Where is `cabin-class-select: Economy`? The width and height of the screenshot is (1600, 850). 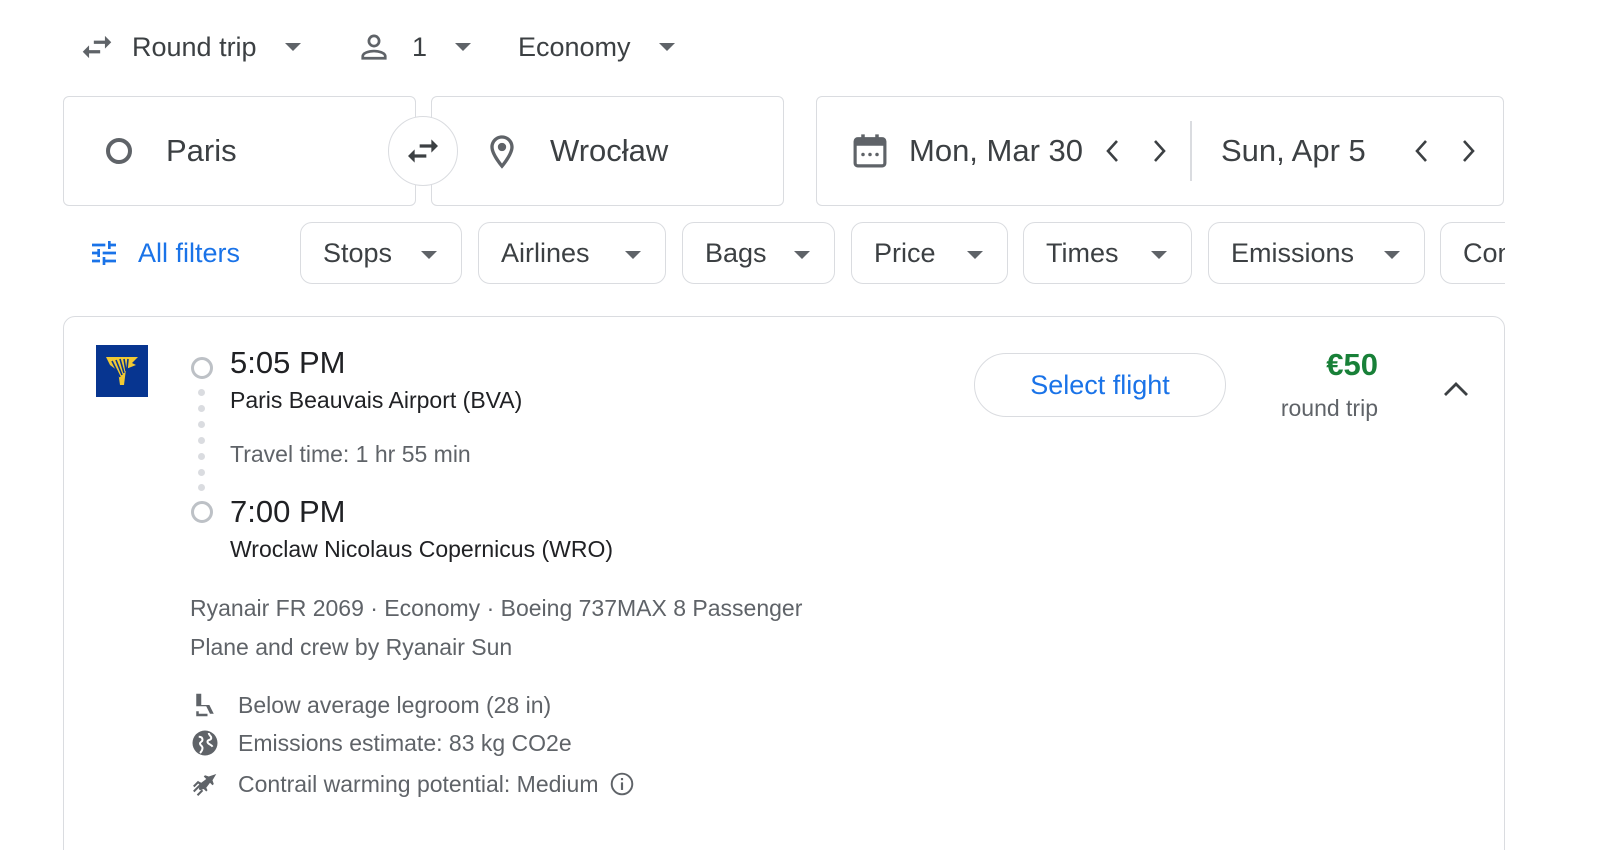
cabin-class-select: Economy is located at coordinates (596, 47).